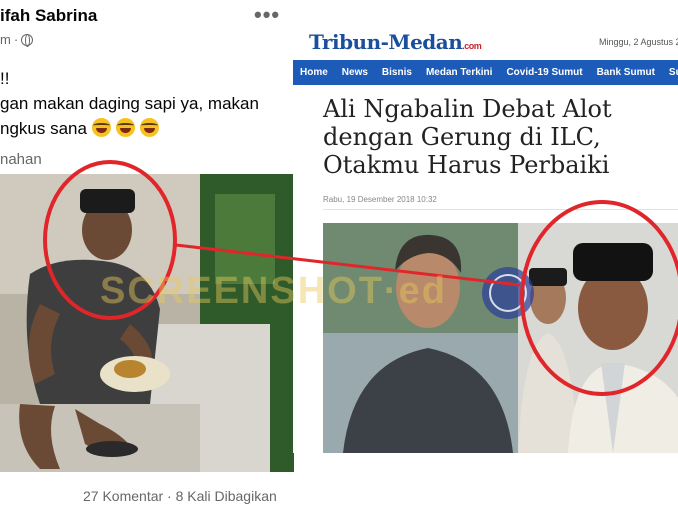 This screenshot has width=678, height=509. Describe the element at coordinates (485, 41) in the screenshot. I see `site-header: Tribun-Medan.com Minggu, 2 Agustus 2` at that location.